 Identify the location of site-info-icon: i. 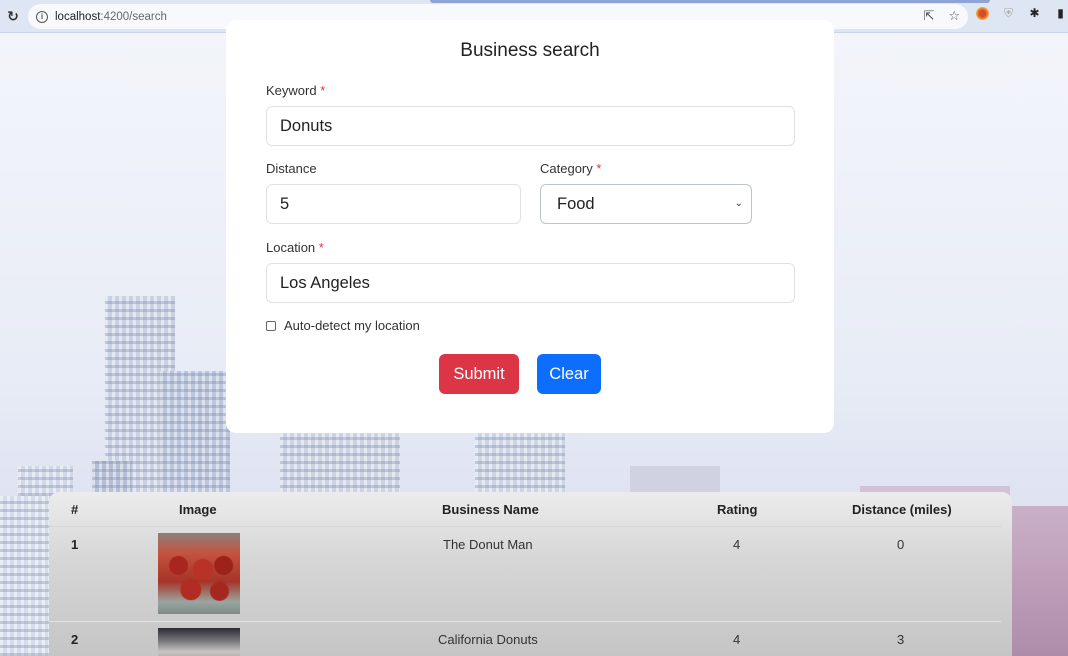
(42, 16).